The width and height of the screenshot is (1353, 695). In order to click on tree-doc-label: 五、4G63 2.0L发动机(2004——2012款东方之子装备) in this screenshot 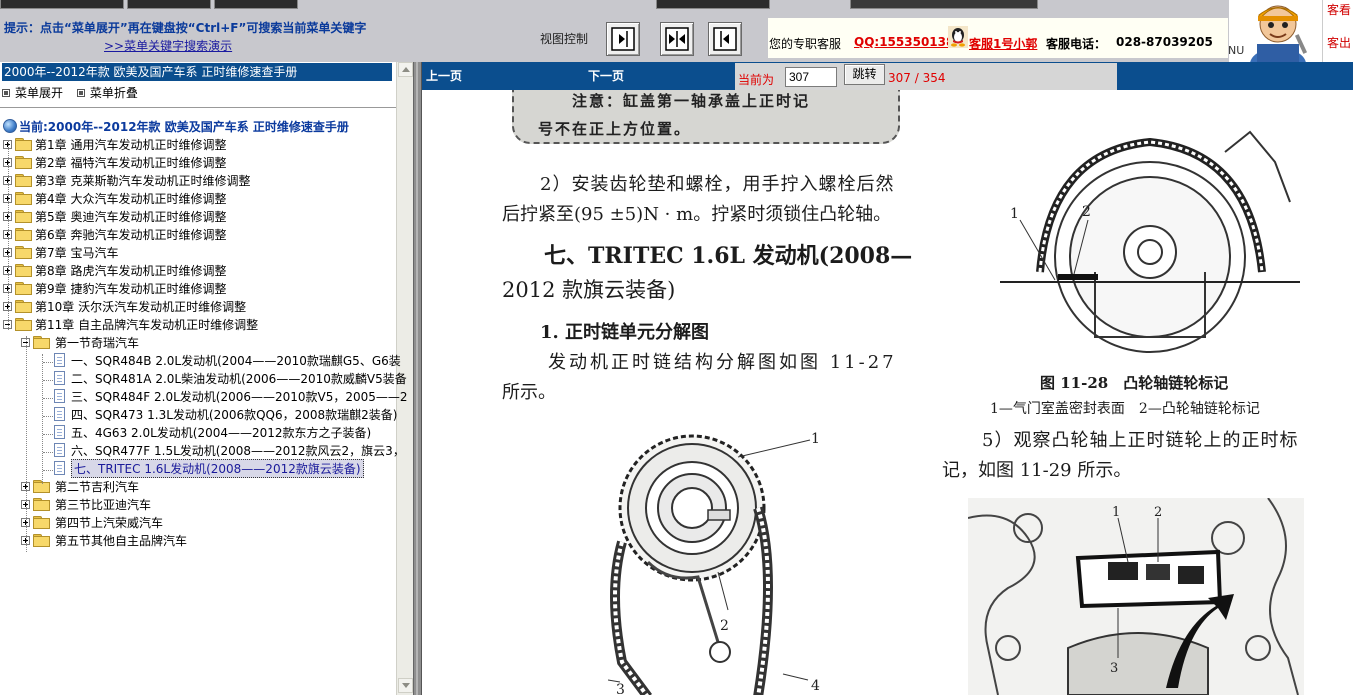, I will do `click(221, 432)`.